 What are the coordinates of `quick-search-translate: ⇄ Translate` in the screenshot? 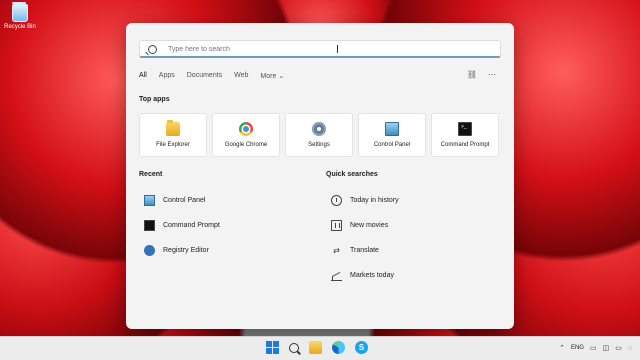 It's located at (416, 250).